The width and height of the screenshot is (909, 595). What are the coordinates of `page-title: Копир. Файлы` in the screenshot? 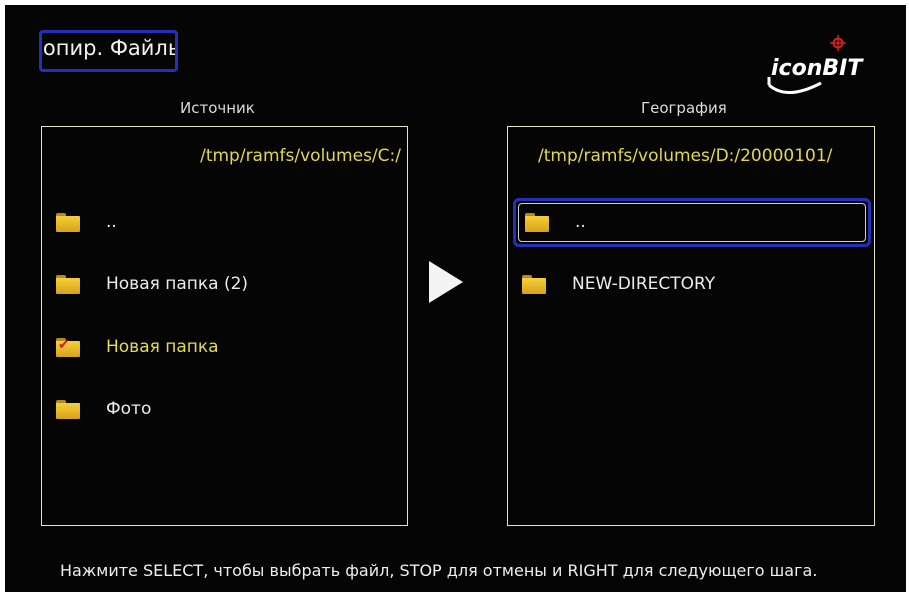 It's located at (110, 48).